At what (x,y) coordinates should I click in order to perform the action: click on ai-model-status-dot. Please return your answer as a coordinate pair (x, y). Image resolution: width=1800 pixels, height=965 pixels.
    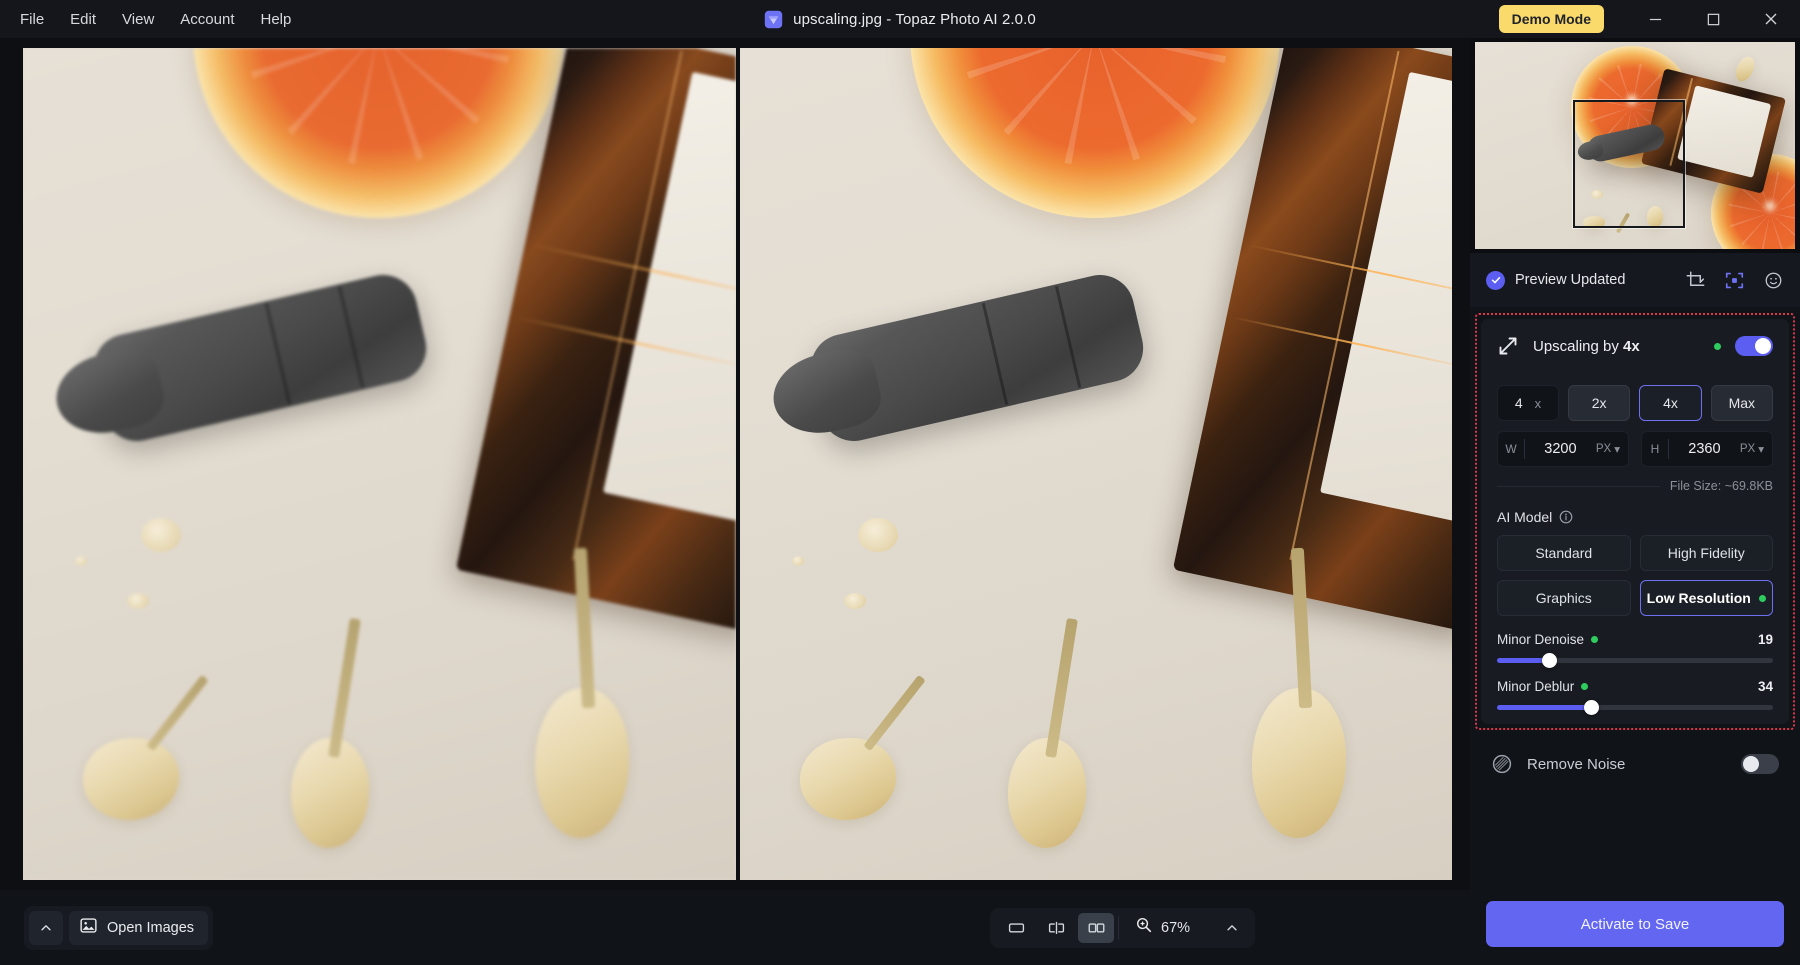
    Looking at the image, I should click on (1762, 598).